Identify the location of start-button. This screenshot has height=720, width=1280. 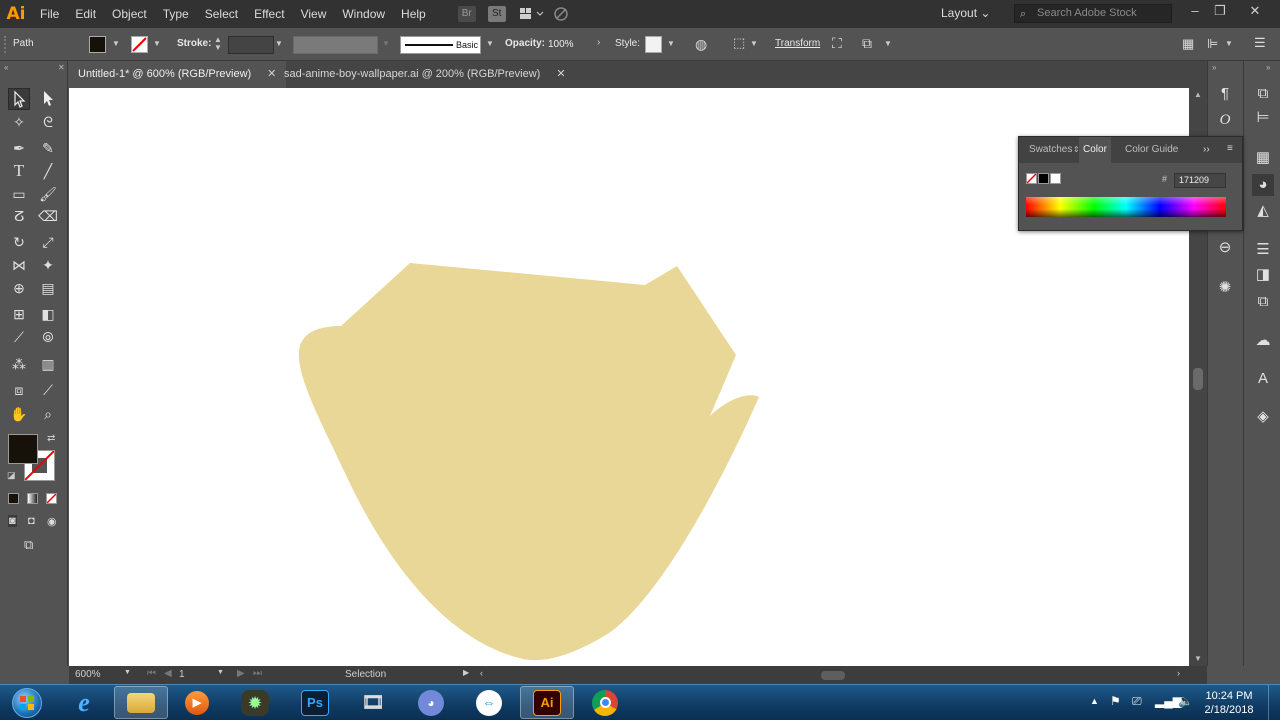
(27, 702).